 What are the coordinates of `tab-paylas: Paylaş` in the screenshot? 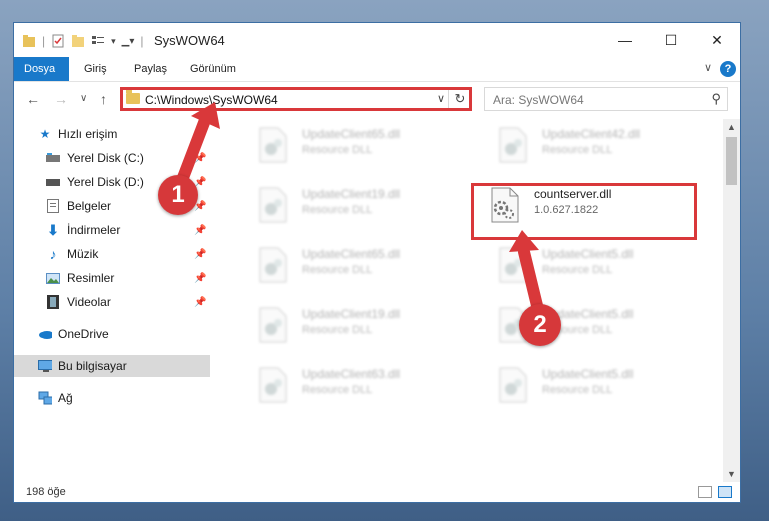 It's located at (150, 69).